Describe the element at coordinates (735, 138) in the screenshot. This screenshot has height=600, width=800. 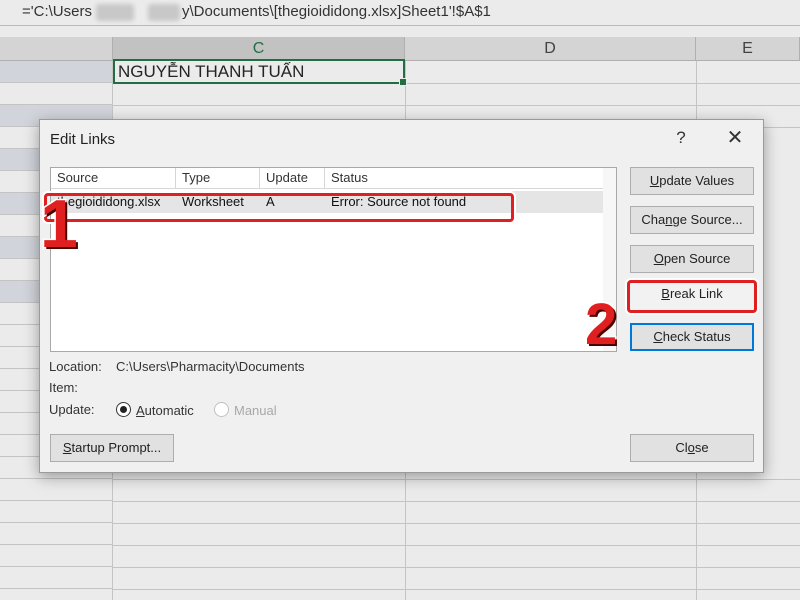
I see `close-icon: ✕` at that location.